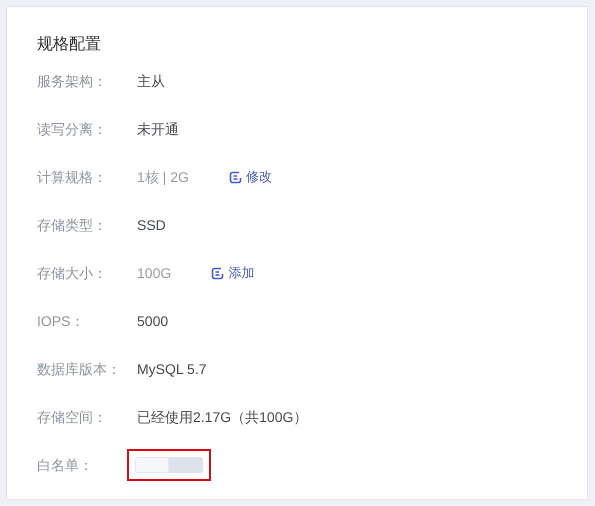 The width and height of the screenshot is (595, 506). Describe the element at coordinates (250, 177) in the screenshot. I see `edit-link: 修改` at that location.